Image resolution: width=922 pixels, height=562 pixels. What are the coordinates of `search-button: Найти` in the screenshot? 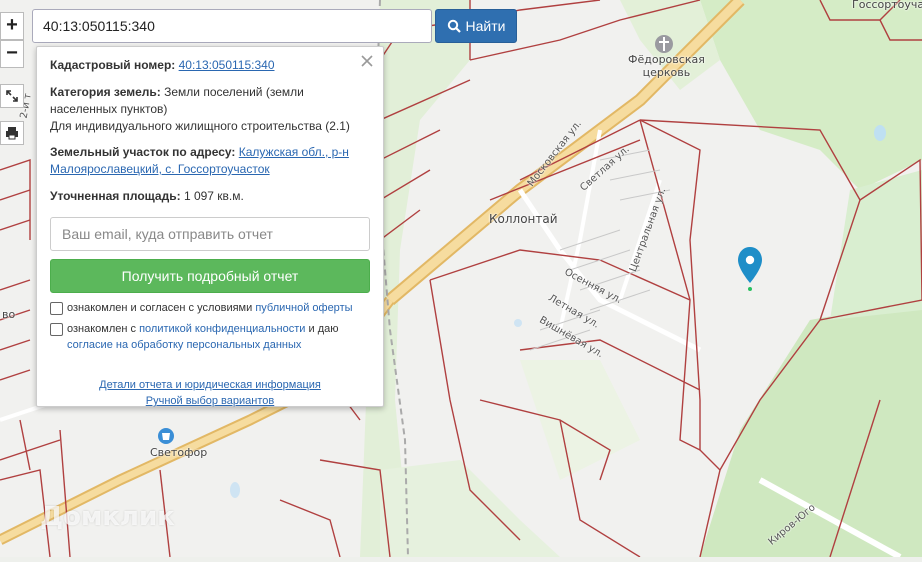 It's located at (476, 26).